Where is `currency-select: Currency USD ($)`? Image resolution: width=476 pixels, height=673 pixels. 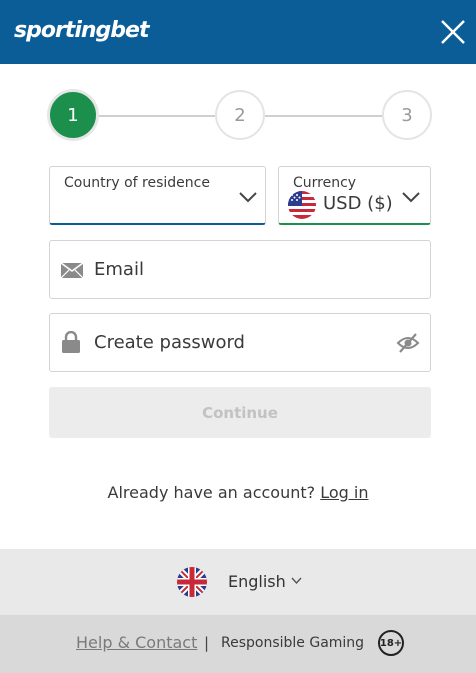
currency-select: Currency USD ($) is located at coordinates (354, 195).